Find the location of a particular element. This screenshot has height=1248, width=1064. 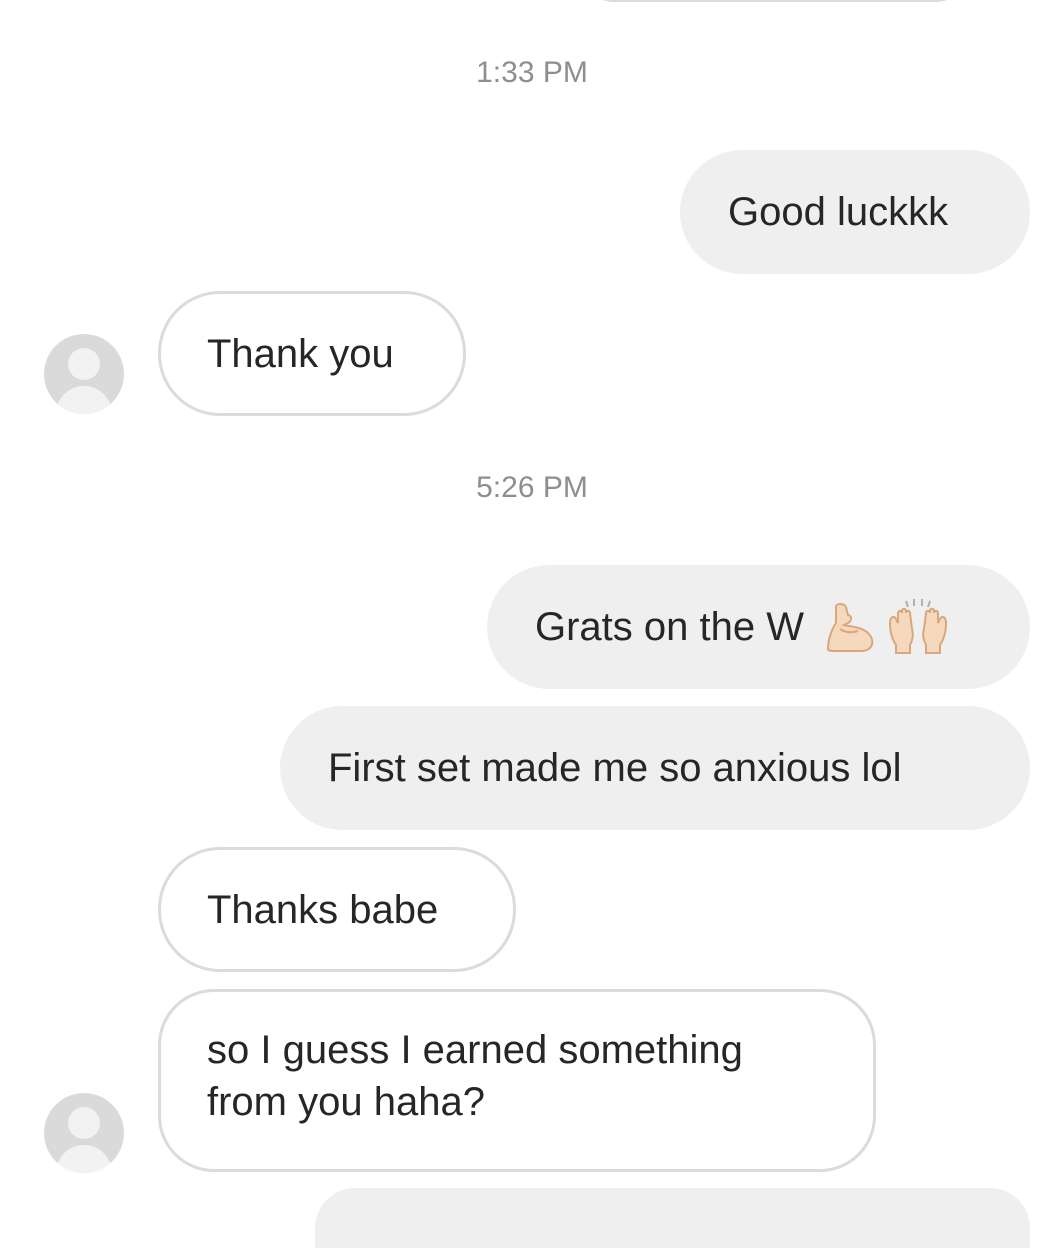

timestamp: 1:33 PM is located at coordinates (532, 72).